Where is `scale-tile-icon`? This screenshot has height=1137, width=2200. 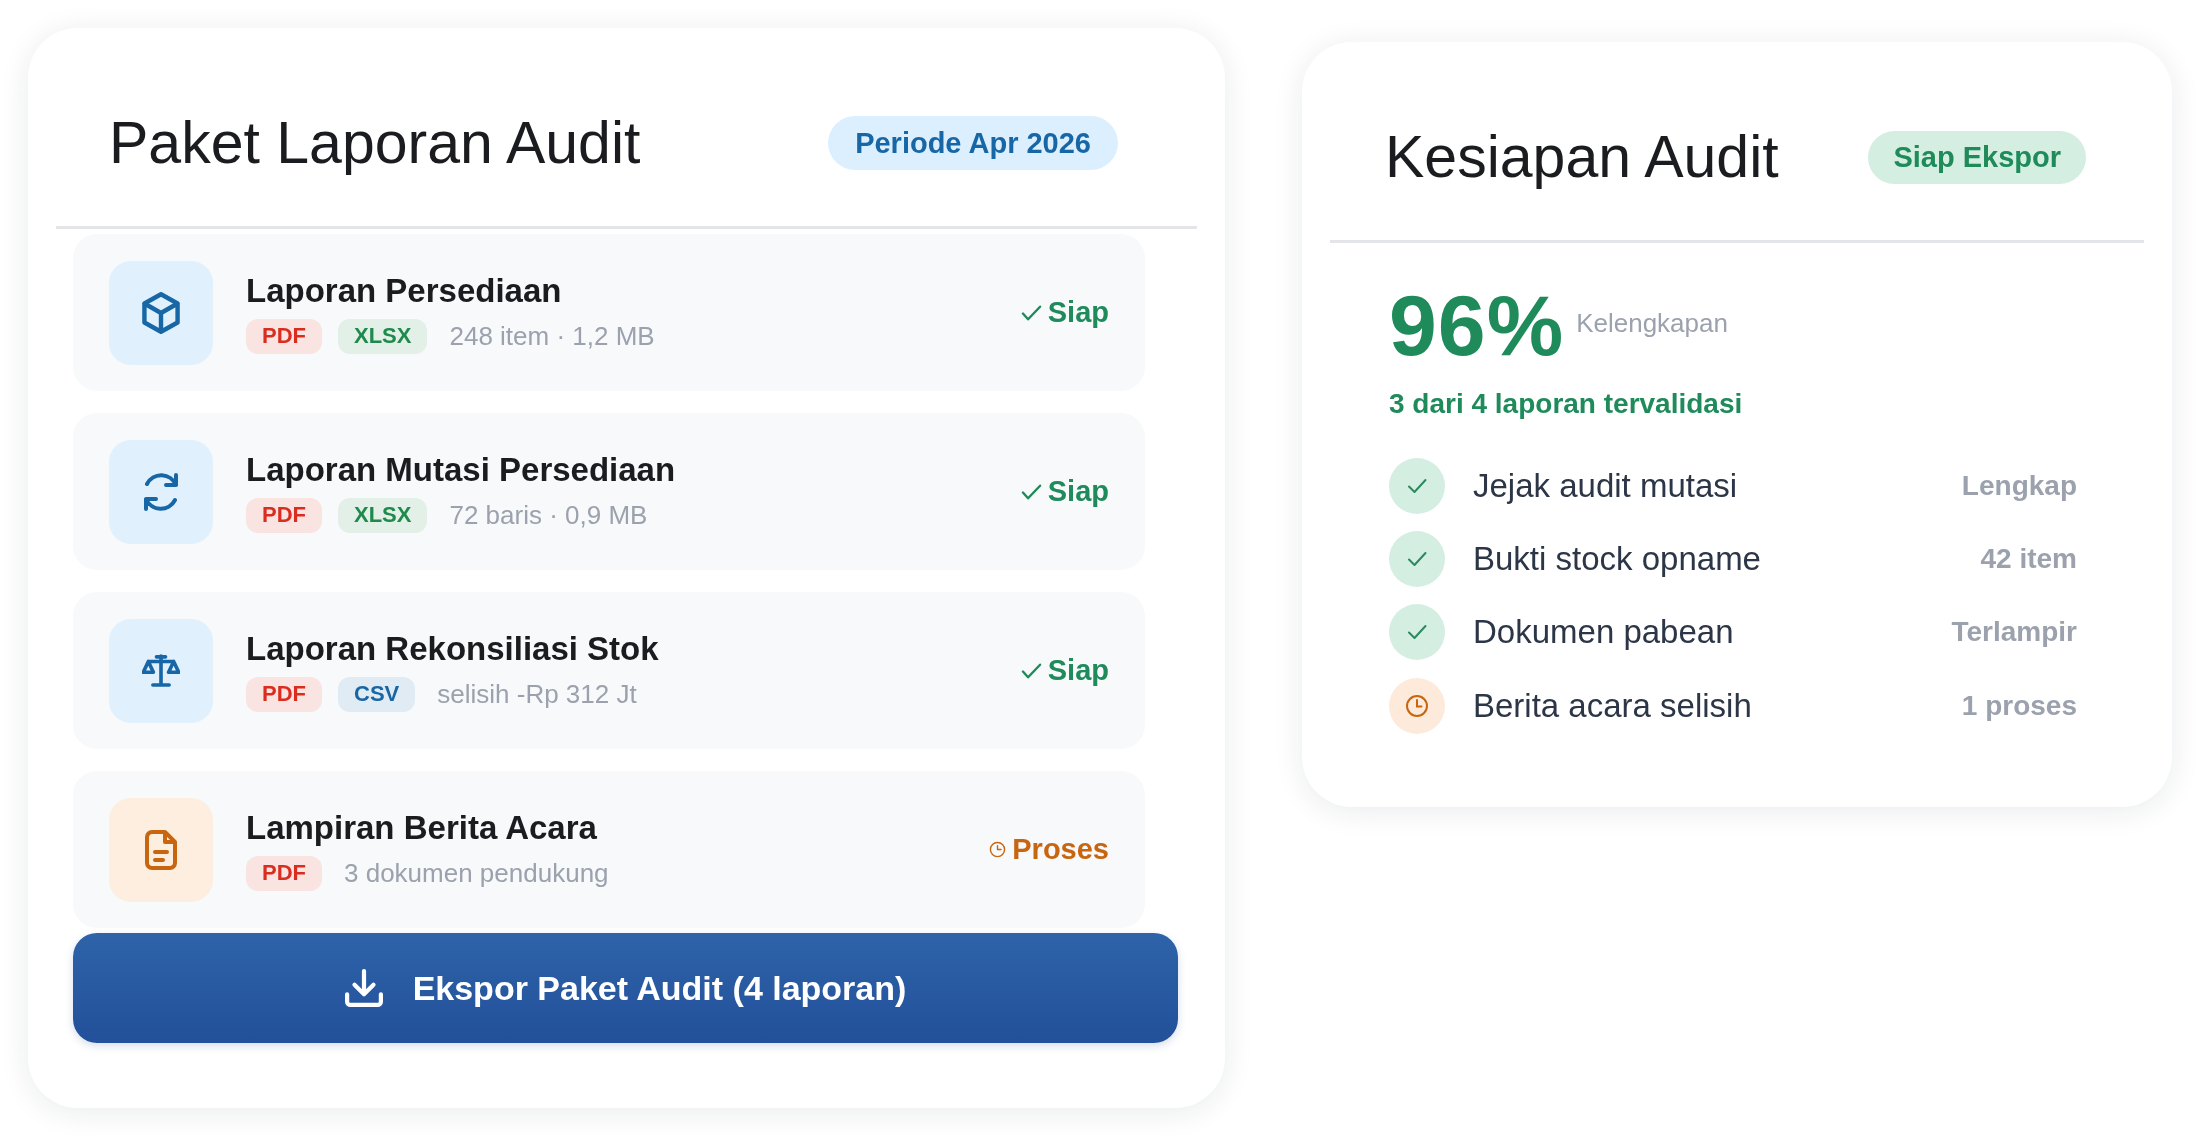 scale-tile-icon is located at coordinates (161, 670).